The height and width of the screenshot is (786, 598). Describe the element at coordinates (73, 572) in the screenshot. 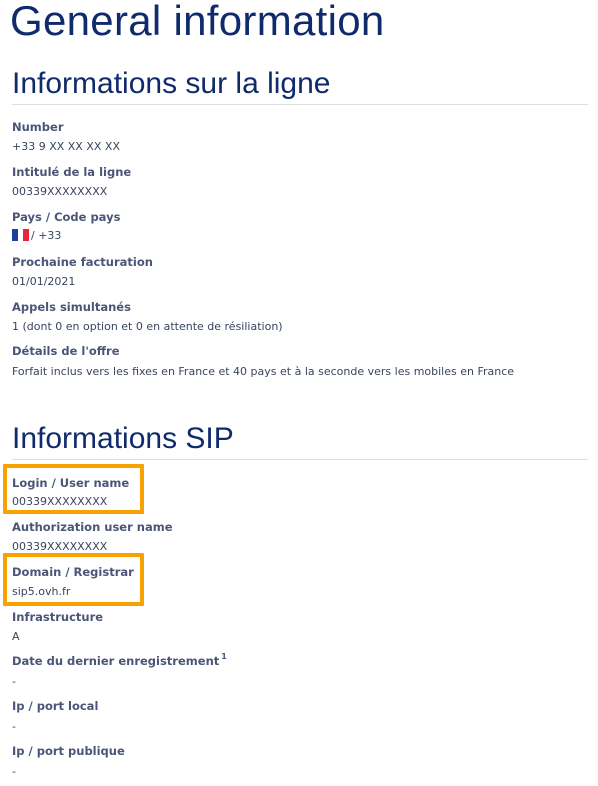

I see `domain-label: Domain / Registrar` at that location.